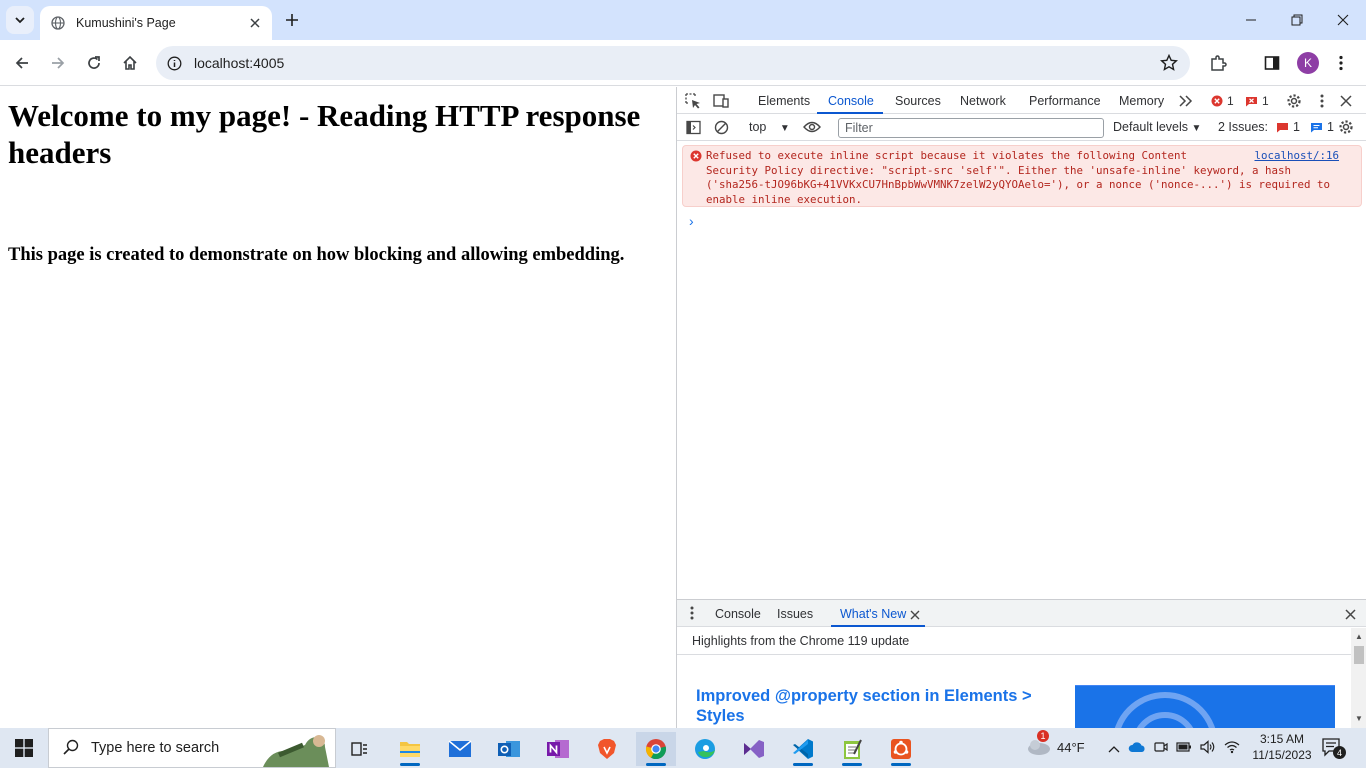 The height and width of the screenshot is (770, 1366). Describe the element at coordinates (693, 127) in the screenshot. I see `console-sidebar-icon` at that location.